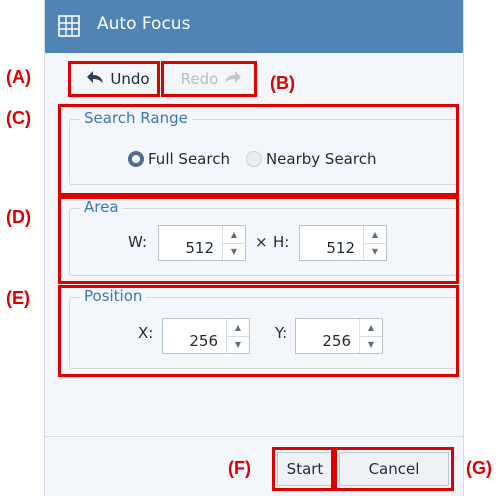 This screenshot has height=496, width=500. I want to click on search-range-group: Search Range Full Search Nearby Search, so click(263, 147).